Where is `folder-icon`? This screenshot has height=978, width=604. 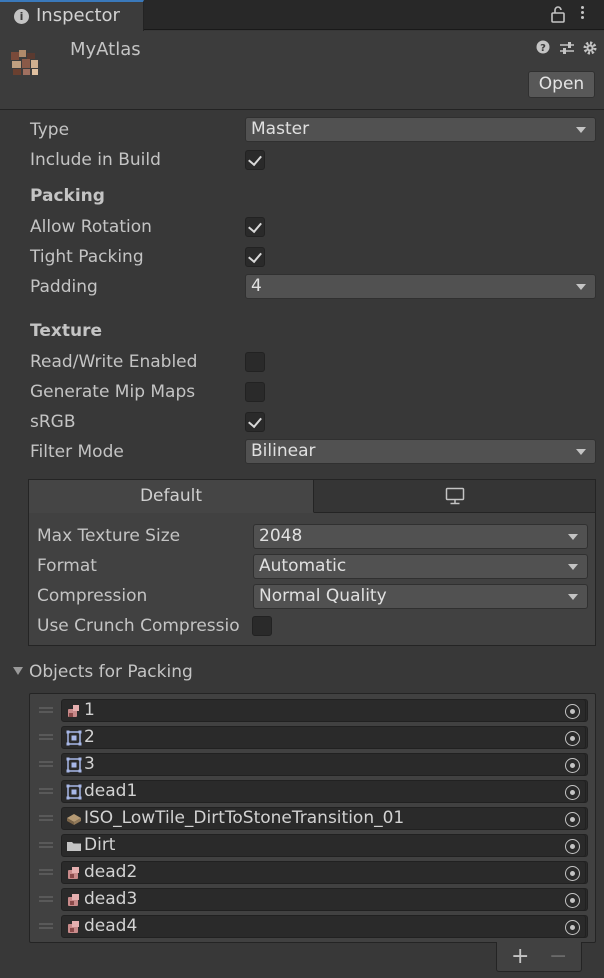
folder-icon is located at coordinates (74, 846).